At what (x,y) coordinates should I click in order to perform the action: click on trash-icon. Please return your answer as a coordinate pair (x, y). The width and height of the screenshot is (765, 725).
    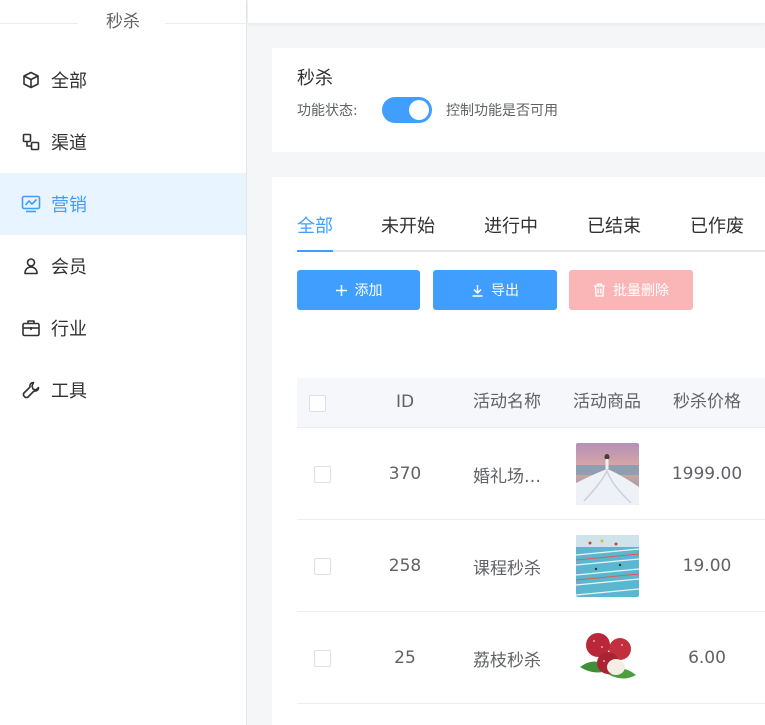
    Looking at the image, I should click on (599, 290).